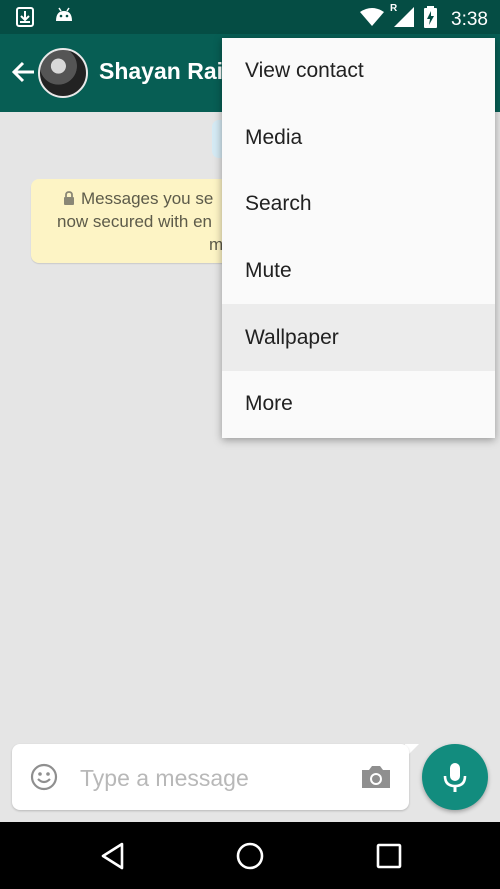  Describe the element at coordinates (278, 204) in the screenshot. I see `menu-item-label: Search` at that location.